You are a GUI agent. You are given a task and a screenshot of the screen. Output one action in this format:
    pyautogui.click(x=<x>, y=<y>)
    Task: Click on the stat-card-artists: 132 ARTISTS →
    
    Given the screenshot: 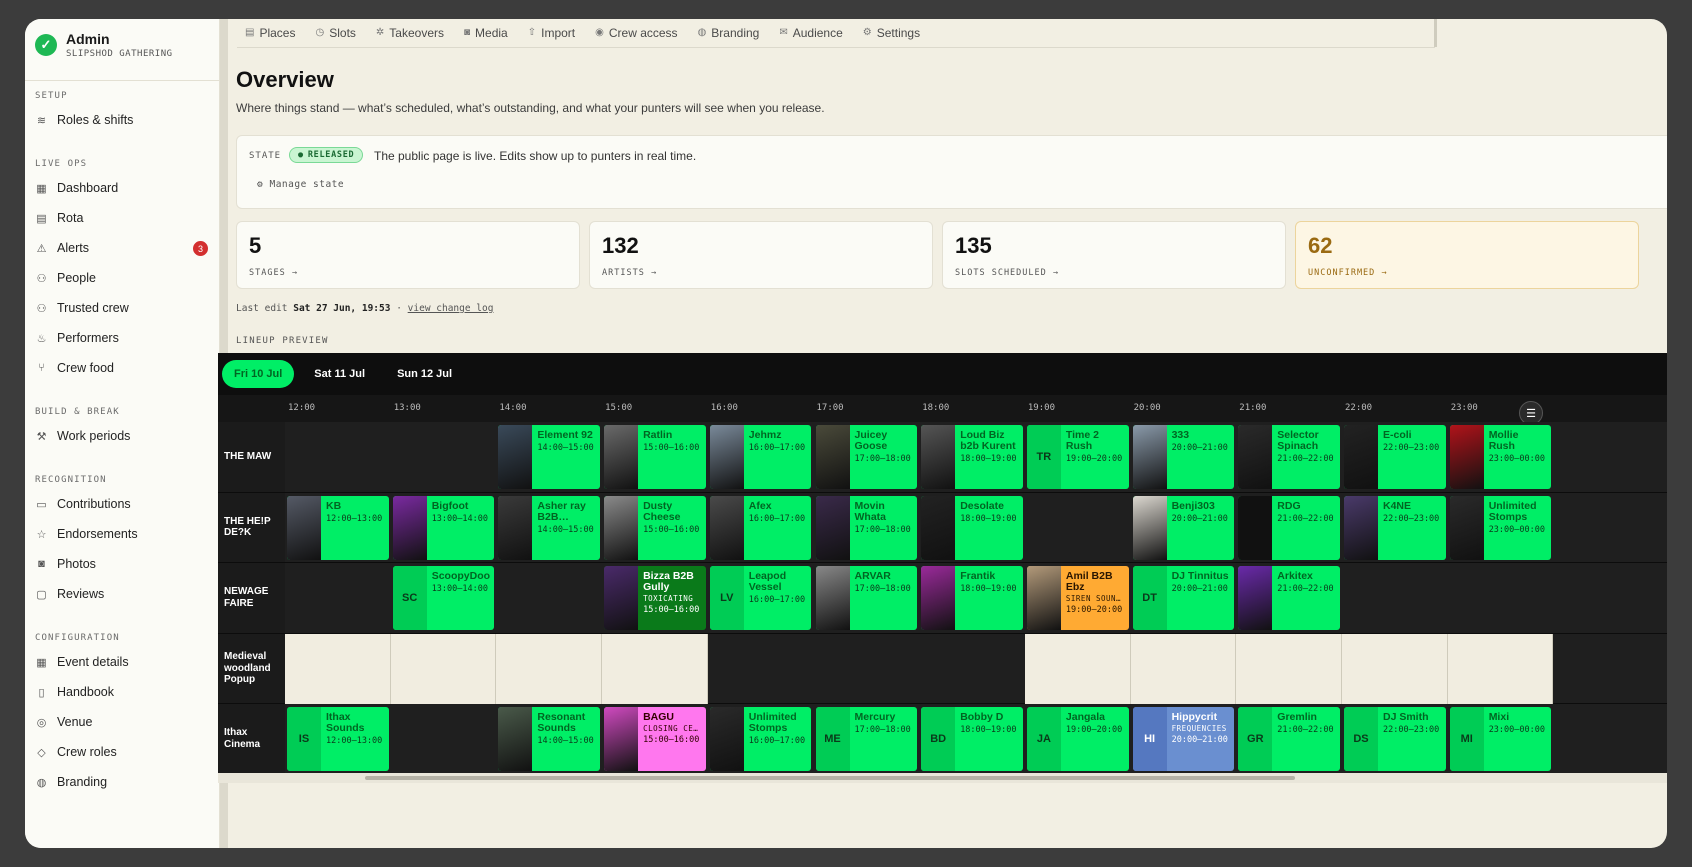 What is the action you would take?
    pyautogui.click(x=761, y=255)
    